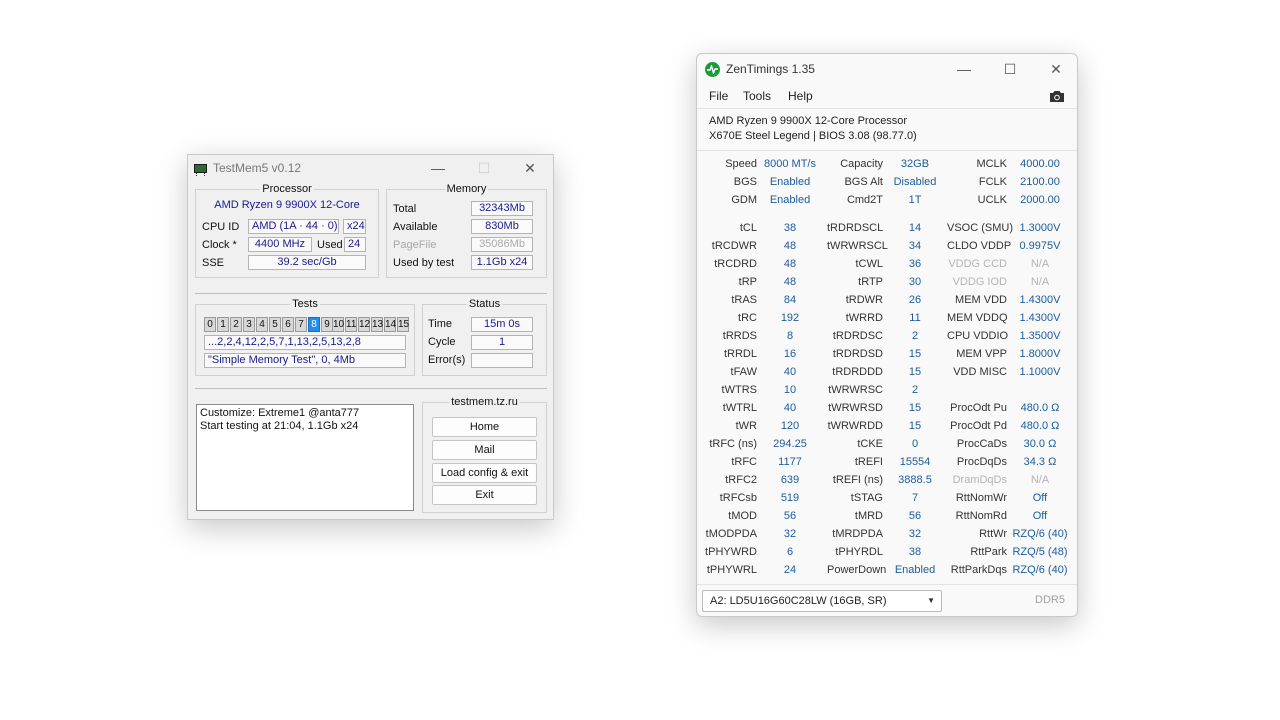 The height and width of the screenshot is (720, 1280). I want to click on used-field: 24, so click(355, 244).